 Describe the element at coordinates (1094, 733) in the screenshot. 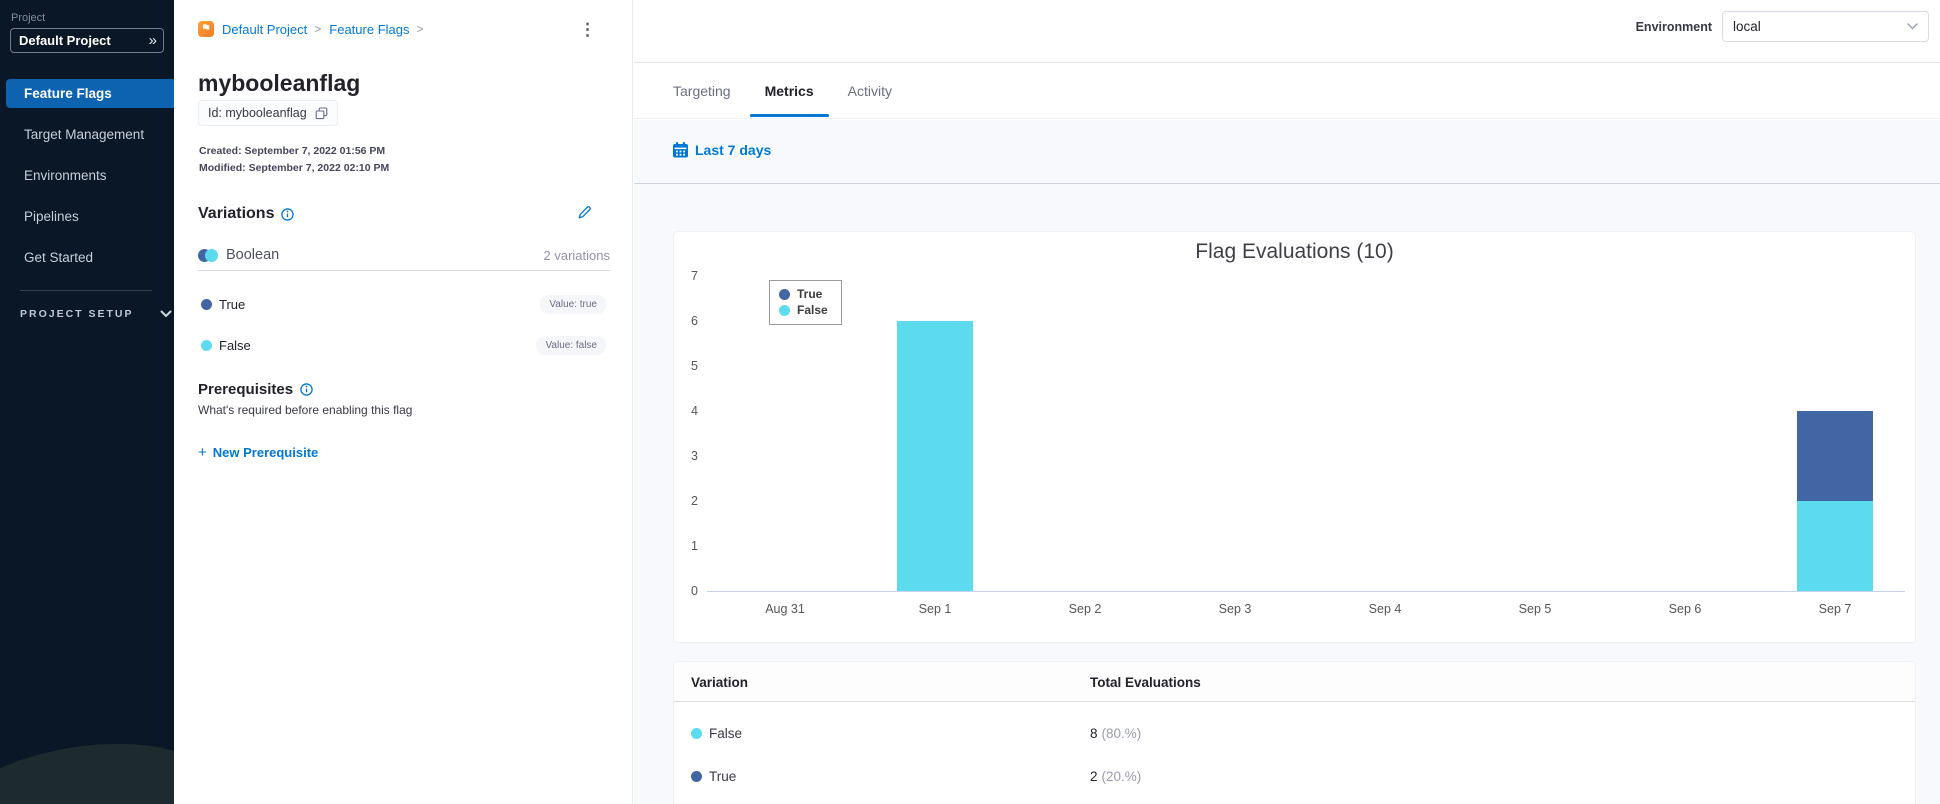

I see `table-cell-total: 8` at that location.